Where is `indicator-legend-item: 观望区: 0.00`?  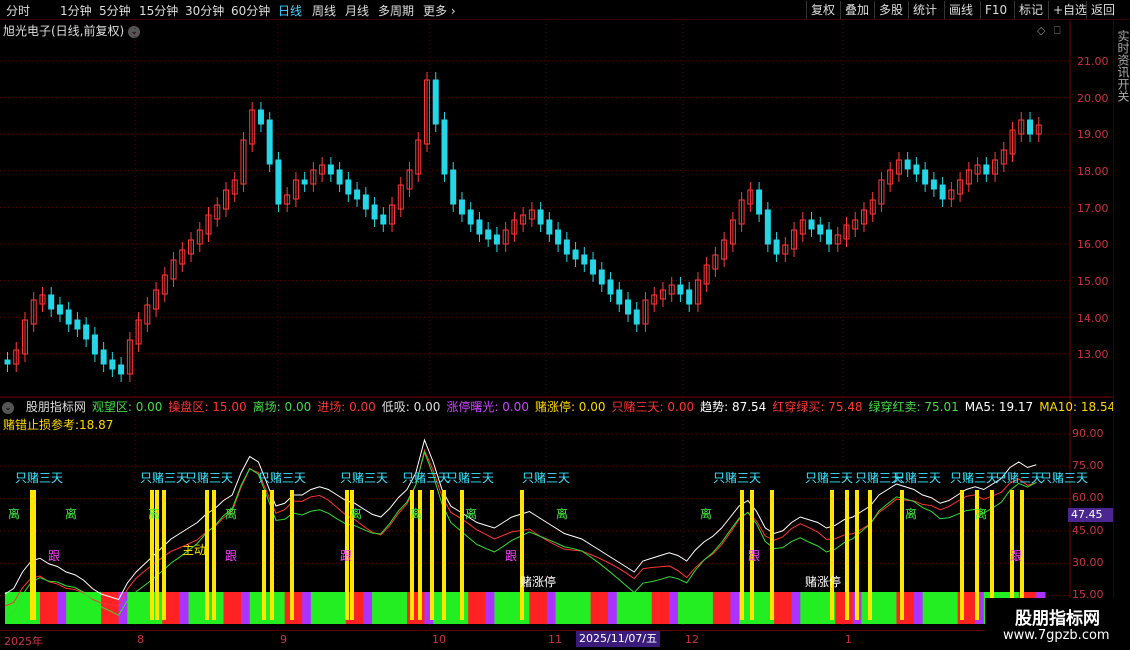
indicator-legend-item: 观望区: 0.00 is located at coordinates (127, 407).